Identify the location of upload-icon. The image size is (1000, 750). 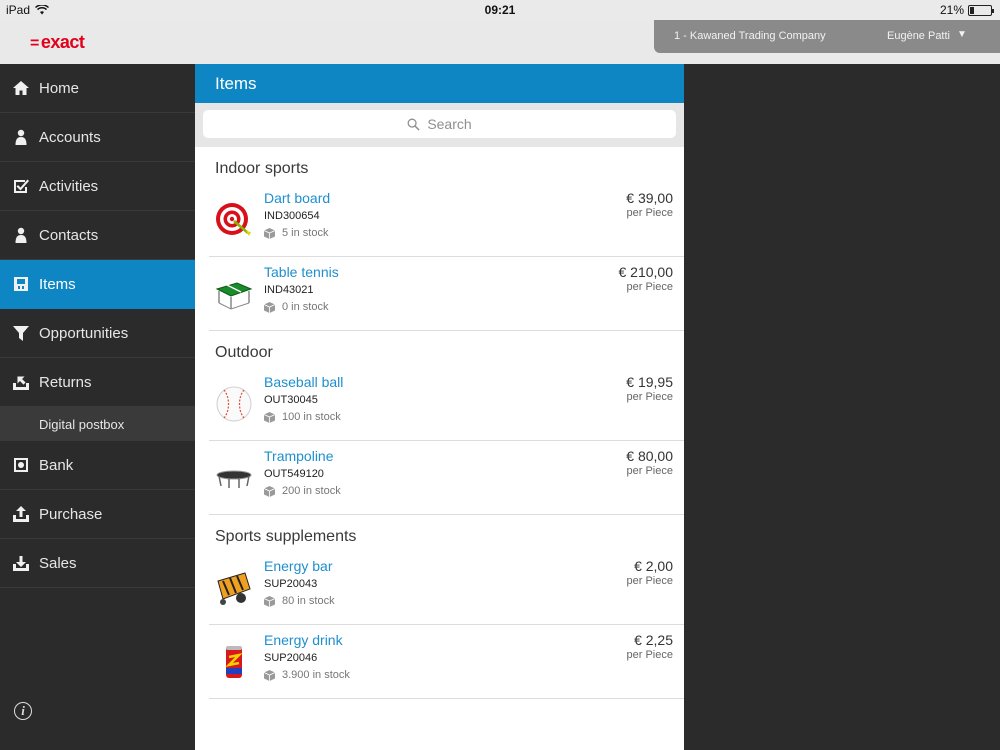
(21, 514).